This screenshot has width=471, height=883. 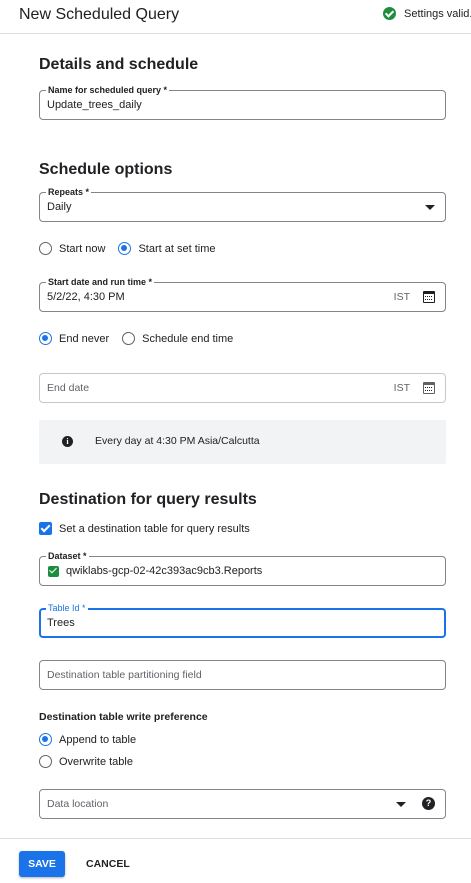 What do you see at coordinates (86, 297) in the screenshot?
I see `start-datetime-value: 5/2/22, 4:30 PM` at bounding box center [86, 297].